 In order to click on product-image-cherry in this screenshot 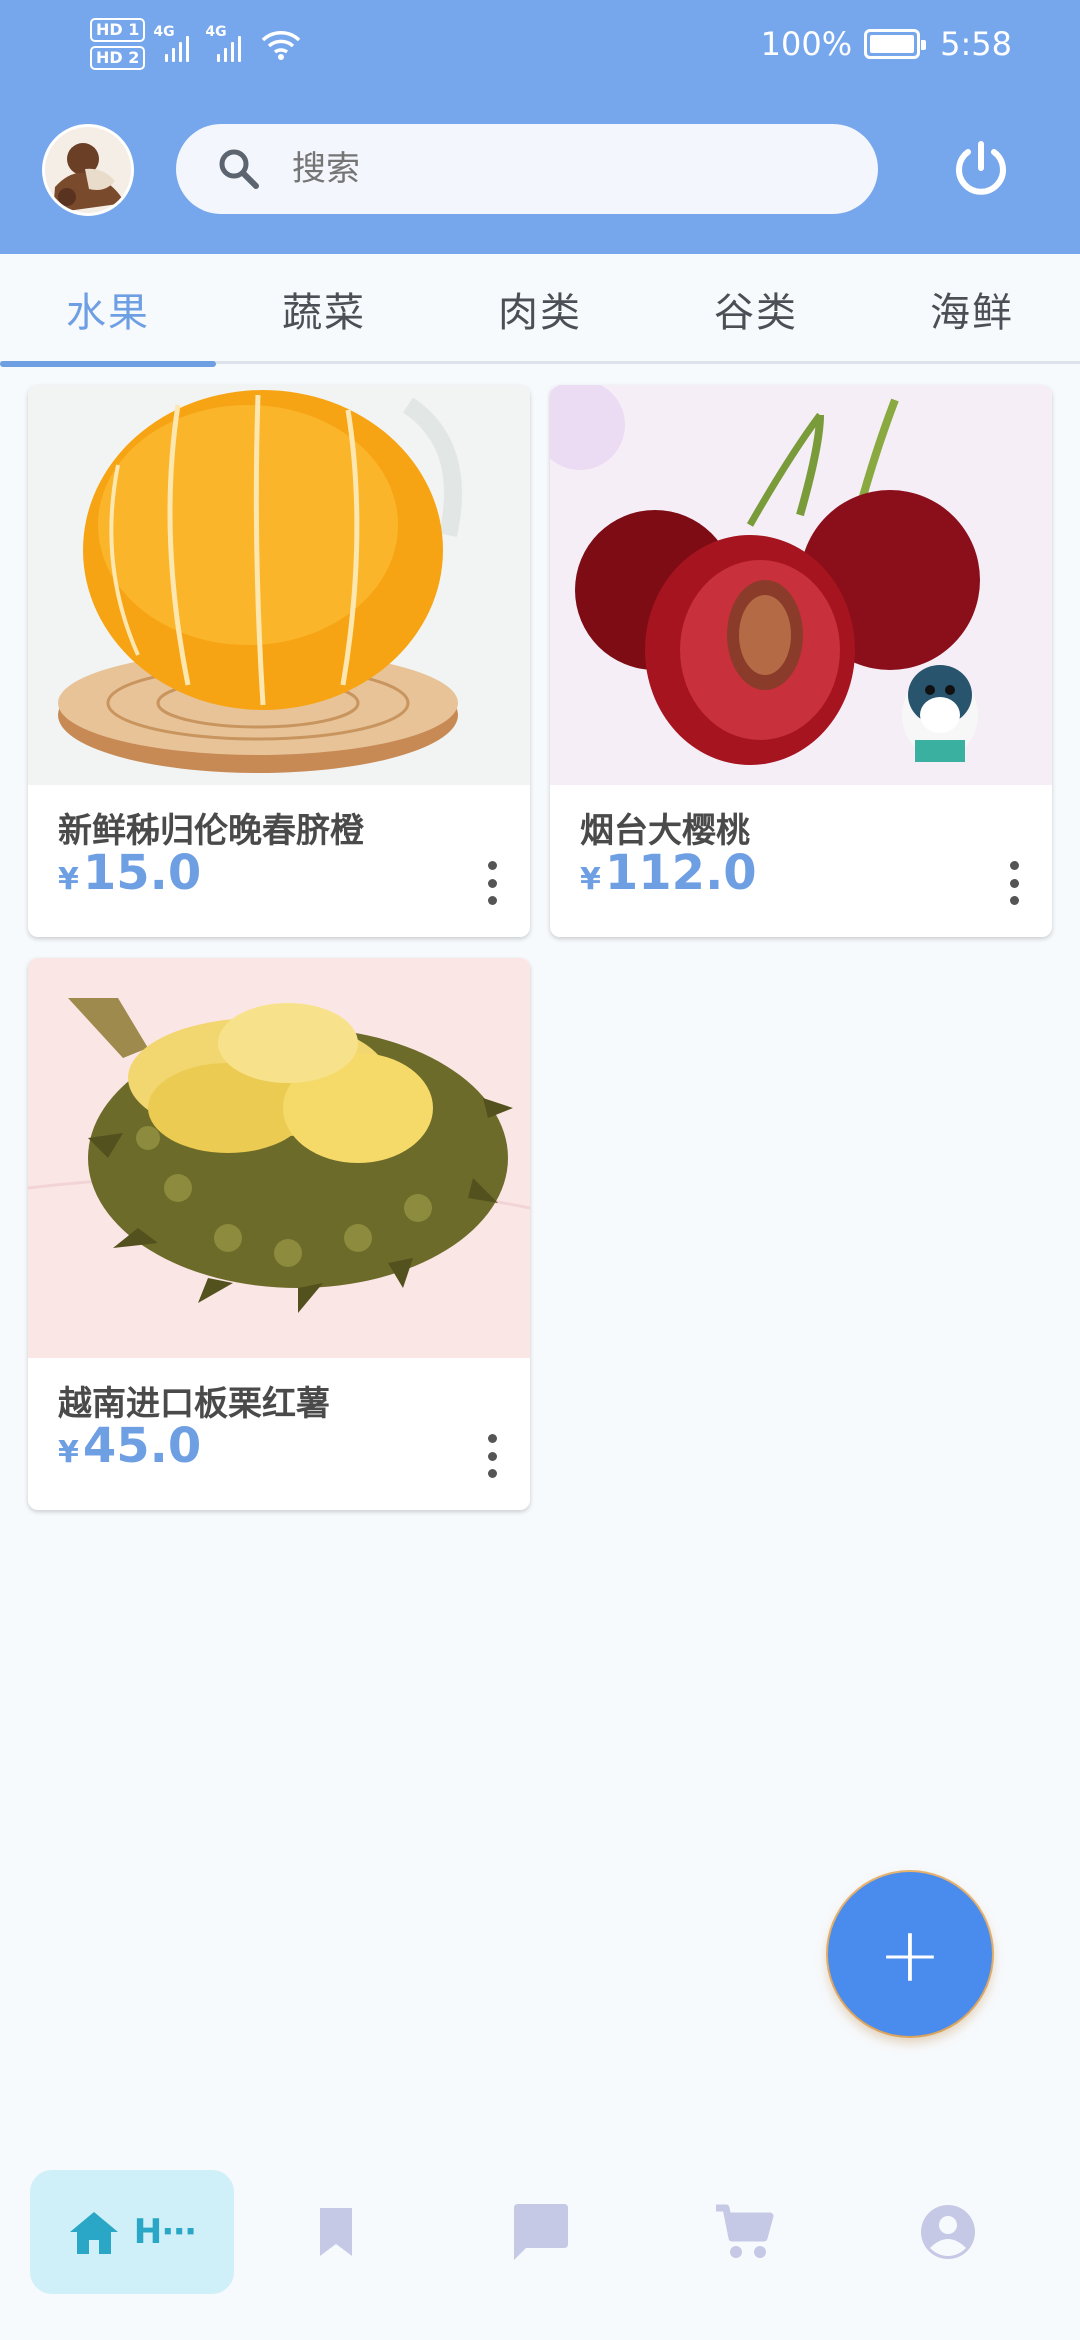, I will do `click(801, 585)`.